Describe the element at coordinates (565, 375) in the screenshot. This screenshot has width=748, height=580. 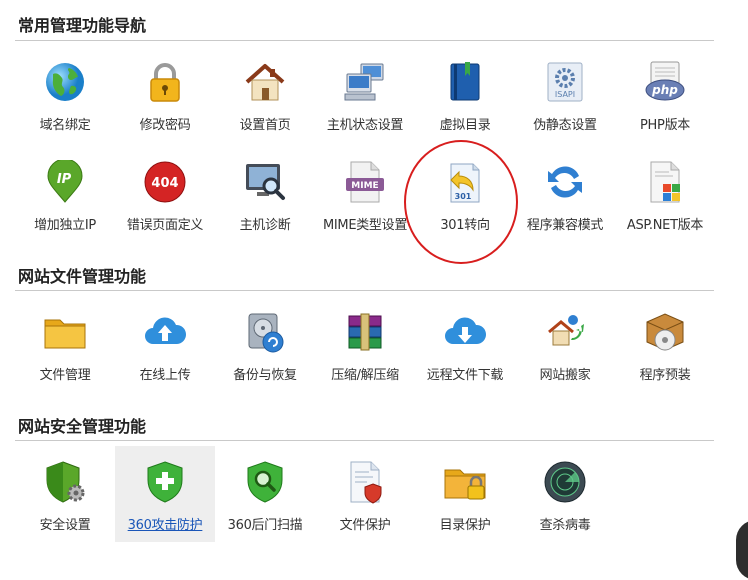
I see `nav-item-label: 网站搬家` at that location.